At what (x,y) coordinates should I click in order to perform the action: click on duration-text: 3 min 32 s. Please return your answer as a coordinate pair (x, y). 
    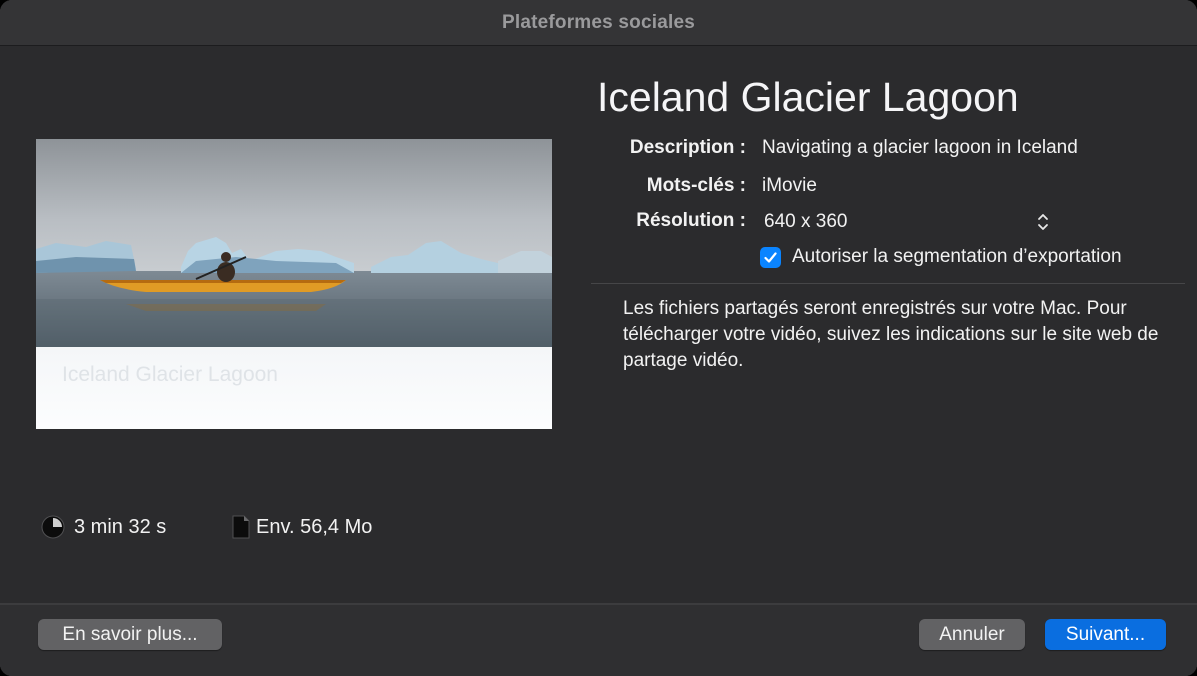
    Looking at the image, I should click on (120, 526).